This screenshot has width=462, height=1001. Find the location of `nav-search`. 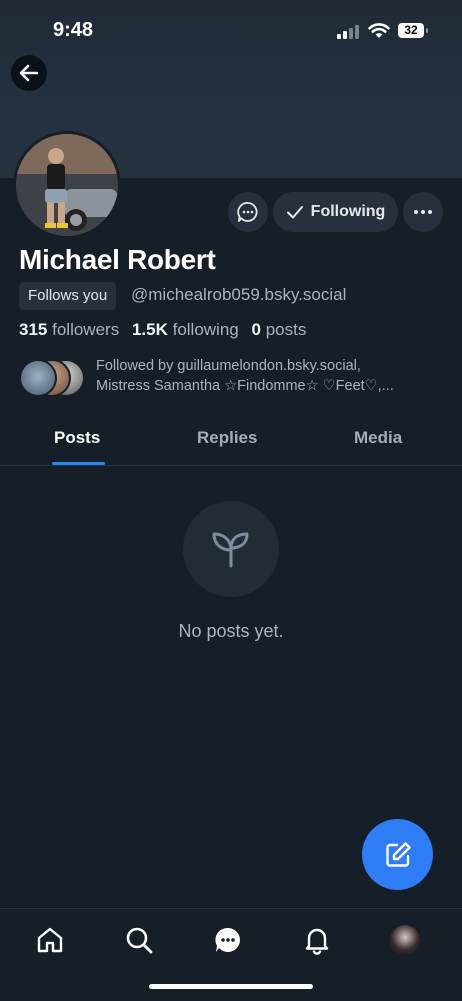

nav-search is located at coordinates (139, 940).